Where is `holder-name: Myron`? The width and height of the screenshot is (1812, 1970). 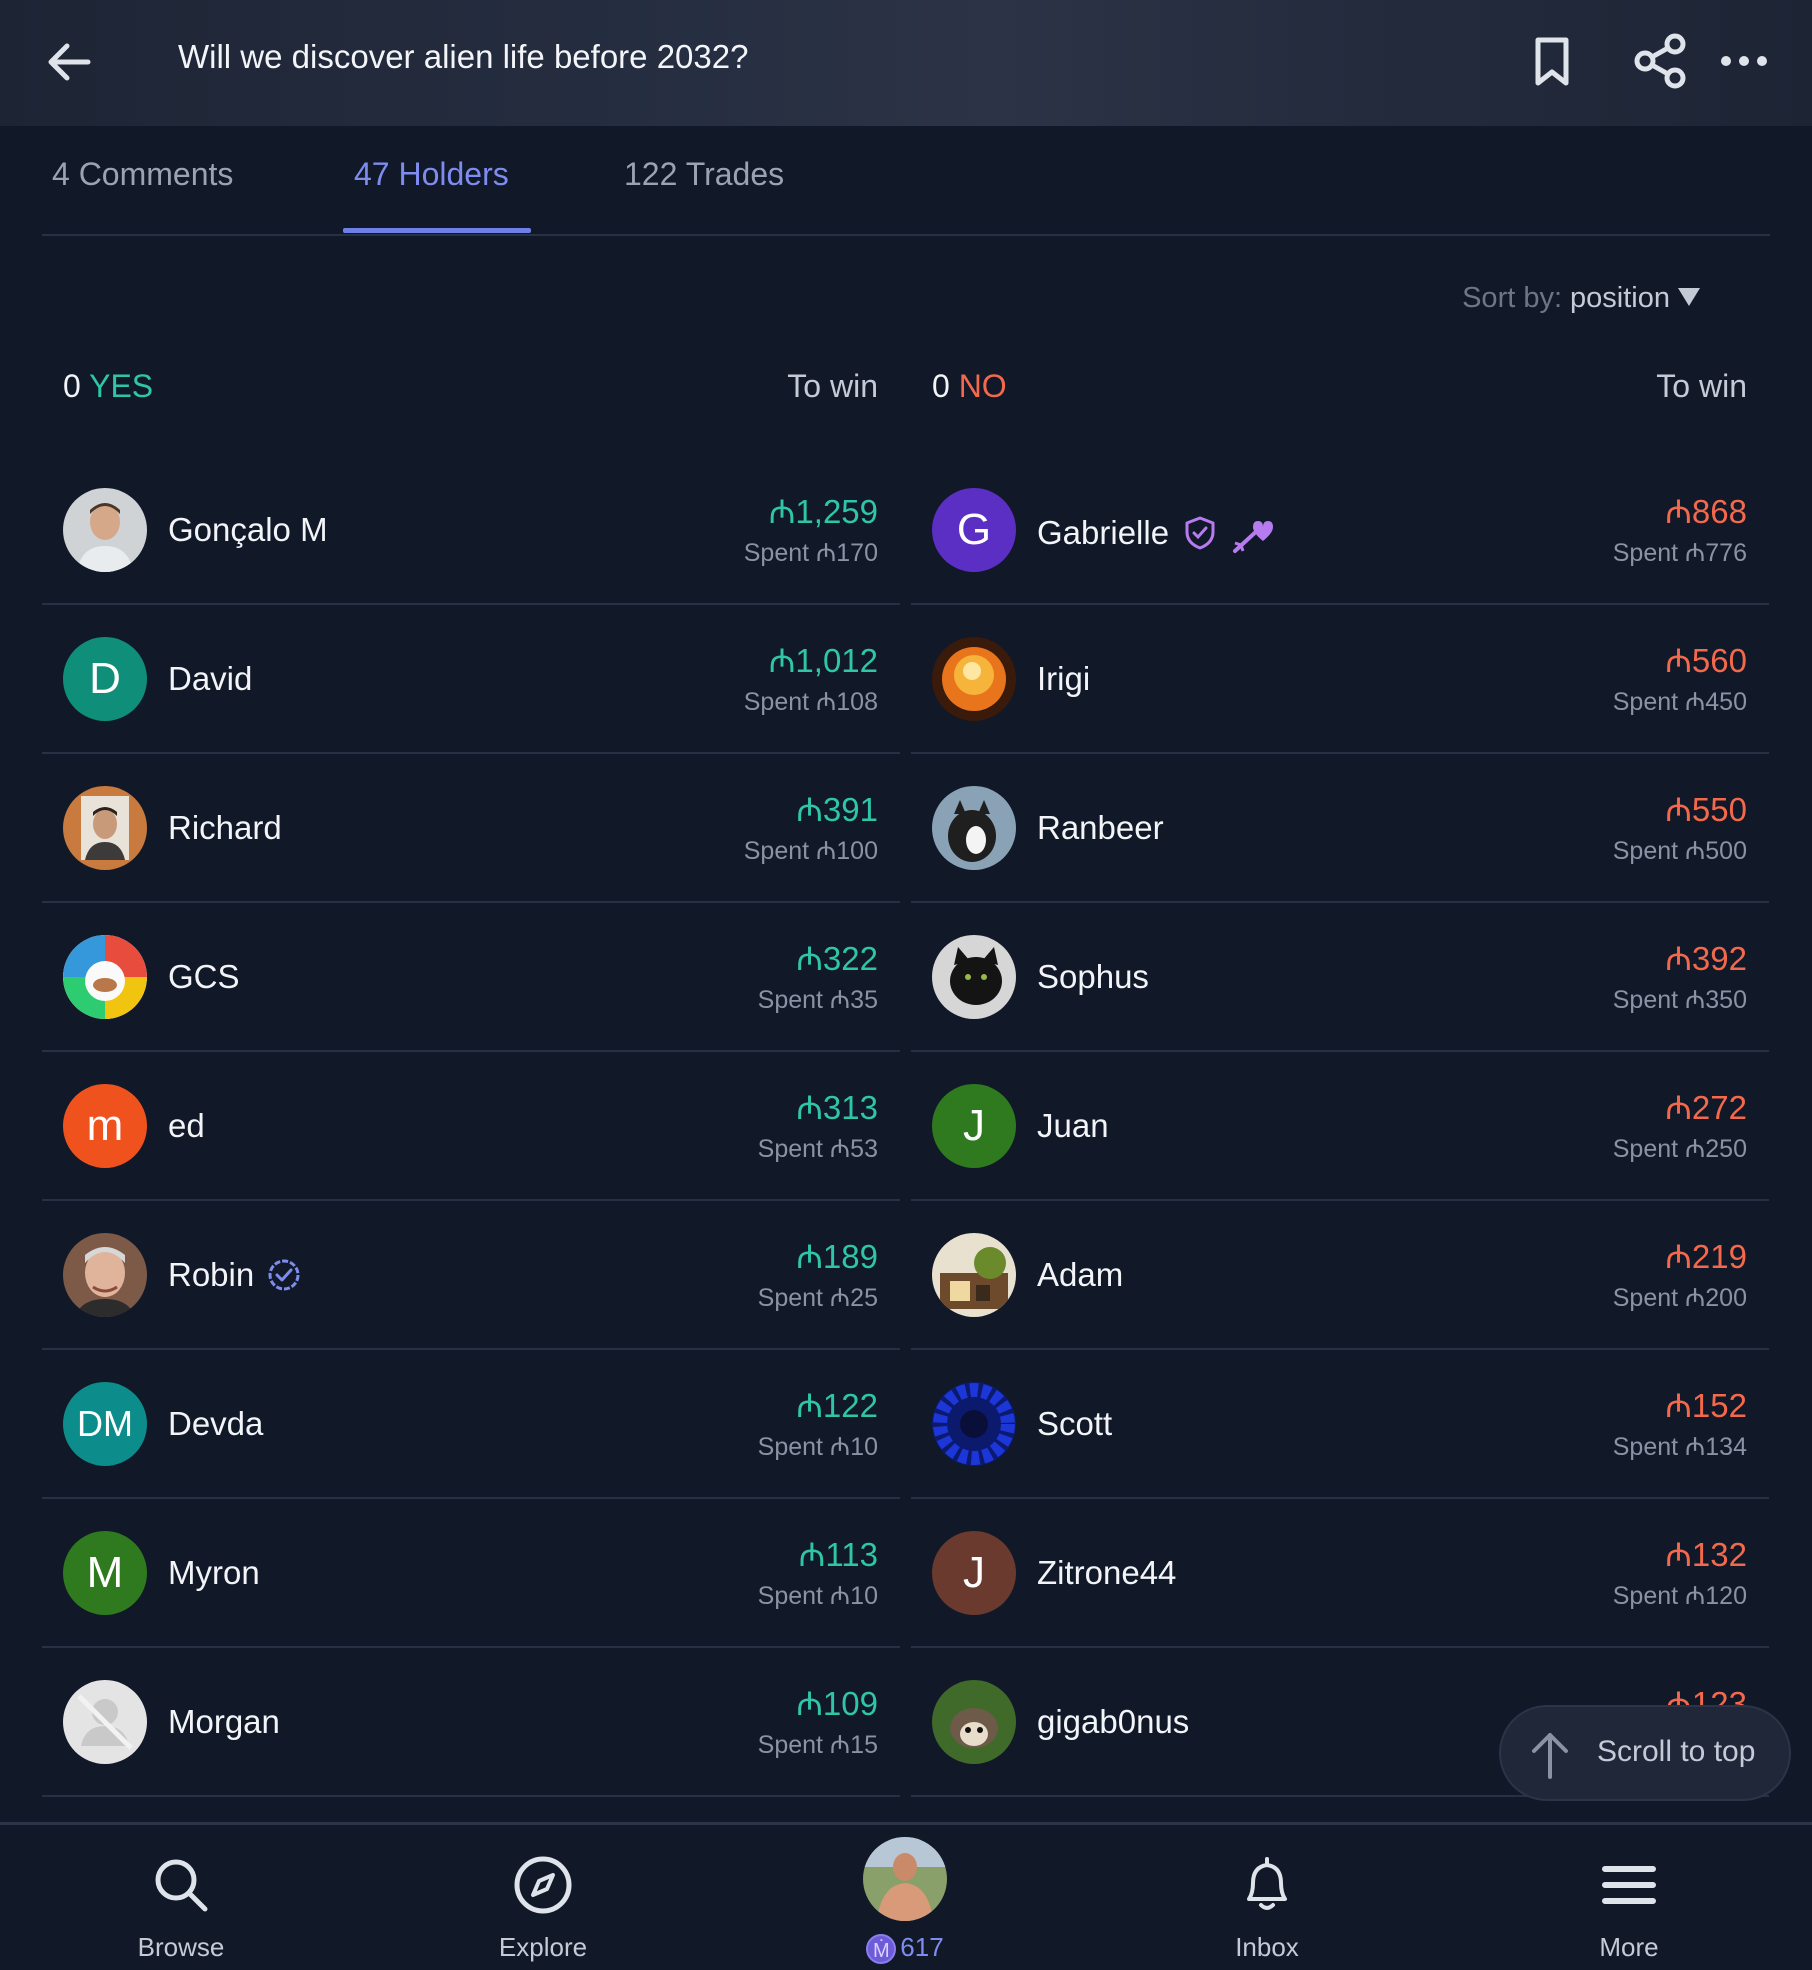
holder-name: Myron is located at coordinates (214, 1573).